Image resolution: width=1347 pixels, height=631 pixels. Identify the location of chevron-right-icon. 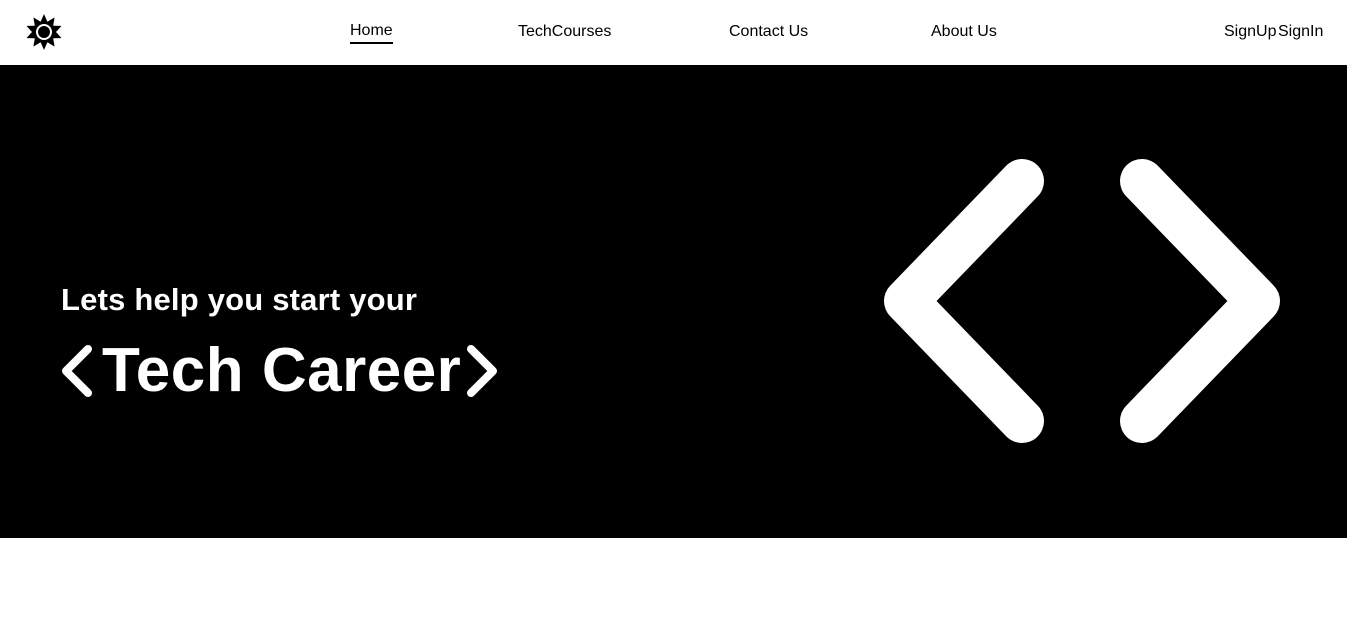
(483, 371).